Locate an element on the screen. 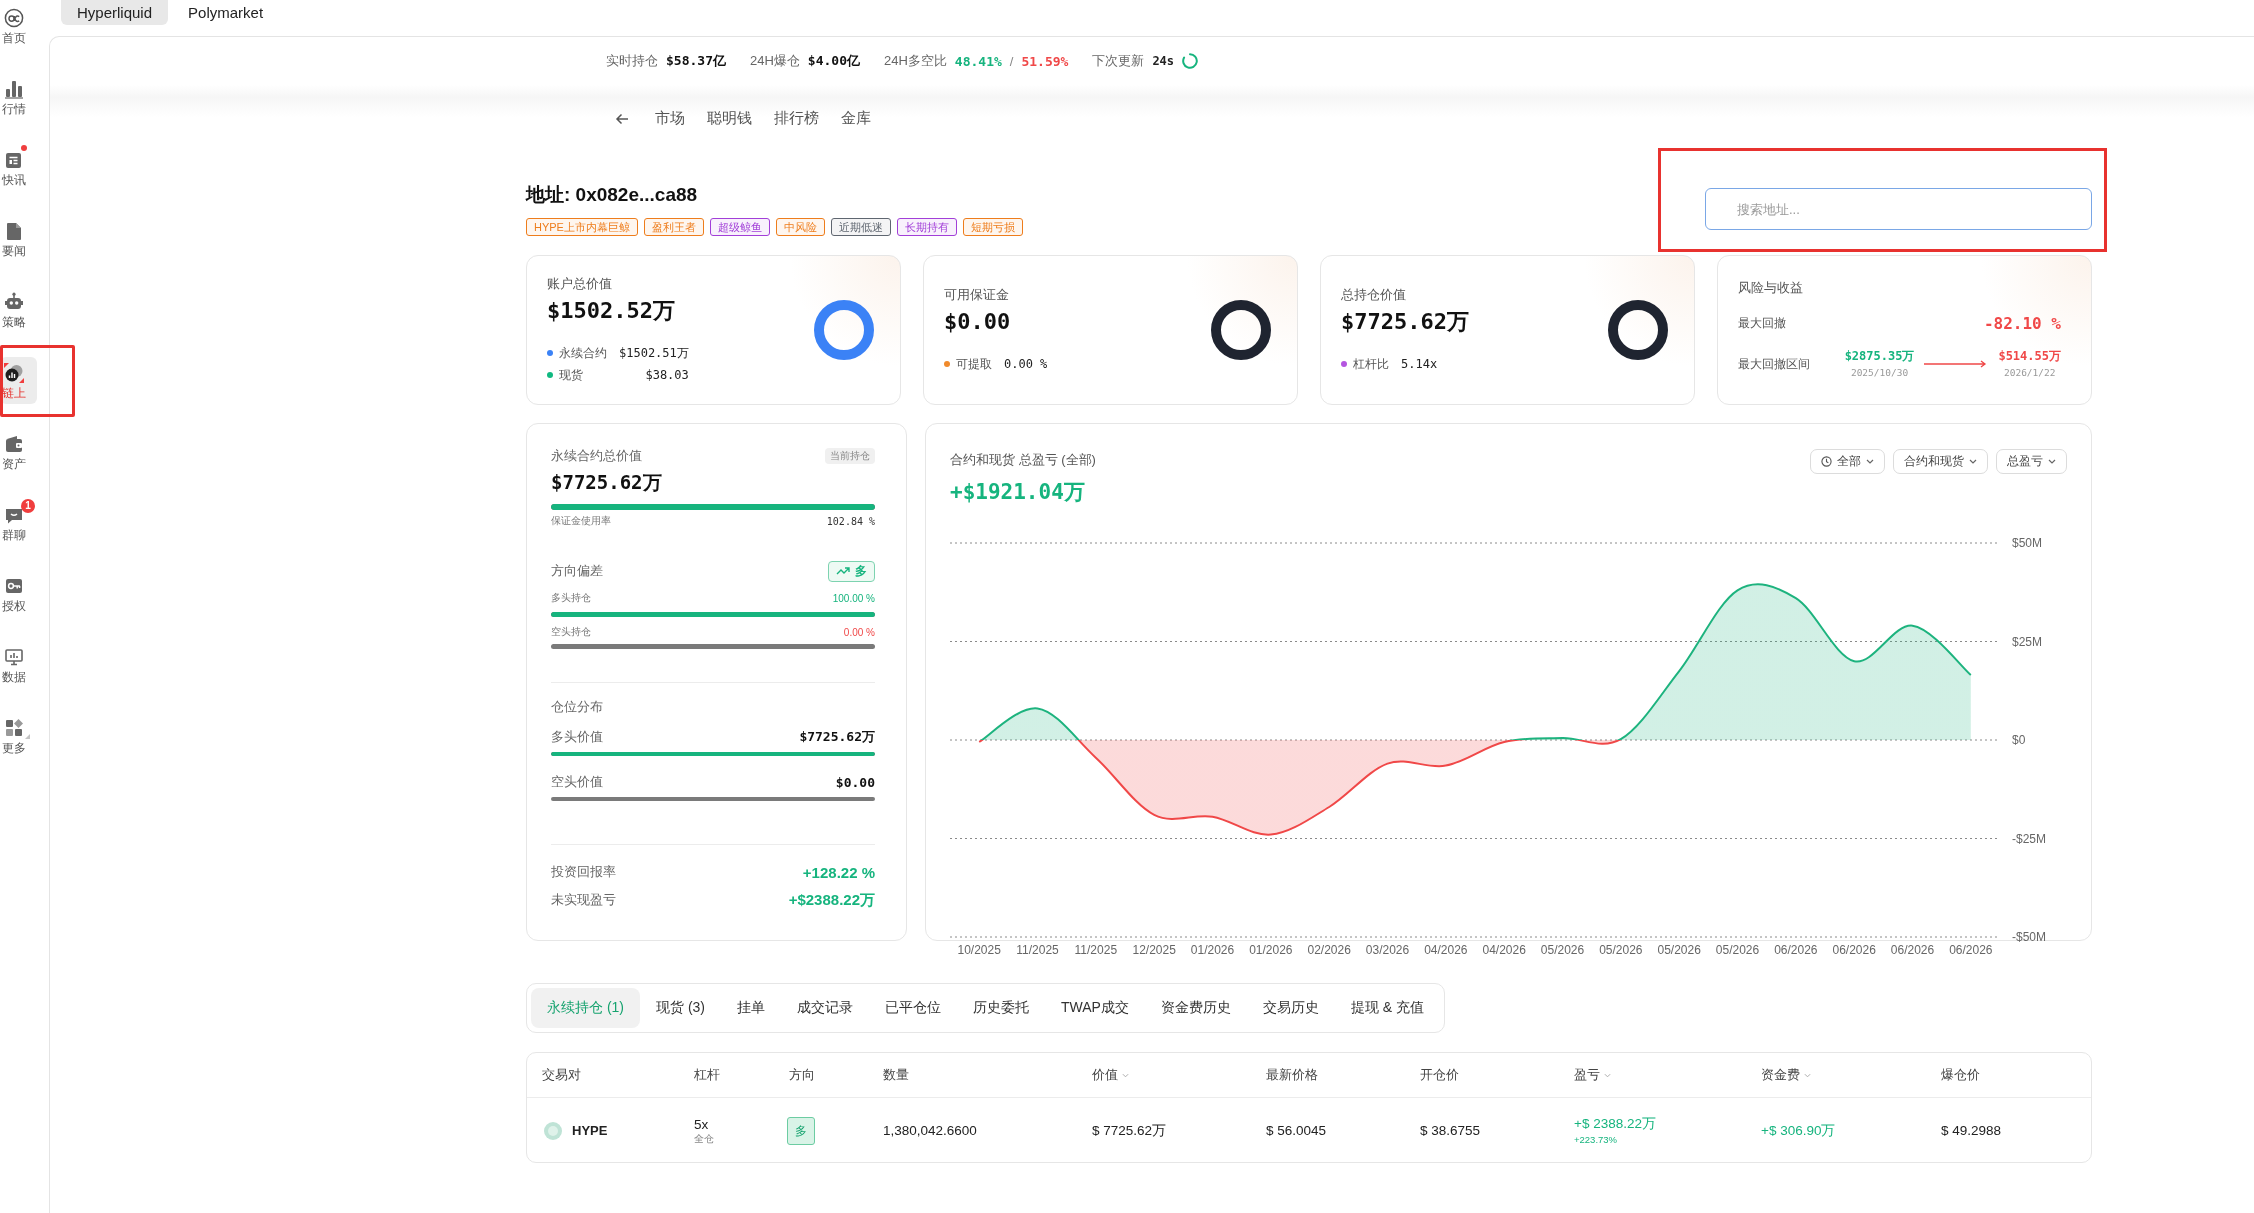  filter-dropdown: 合约和现货 is located at coordinates (1940, 461).